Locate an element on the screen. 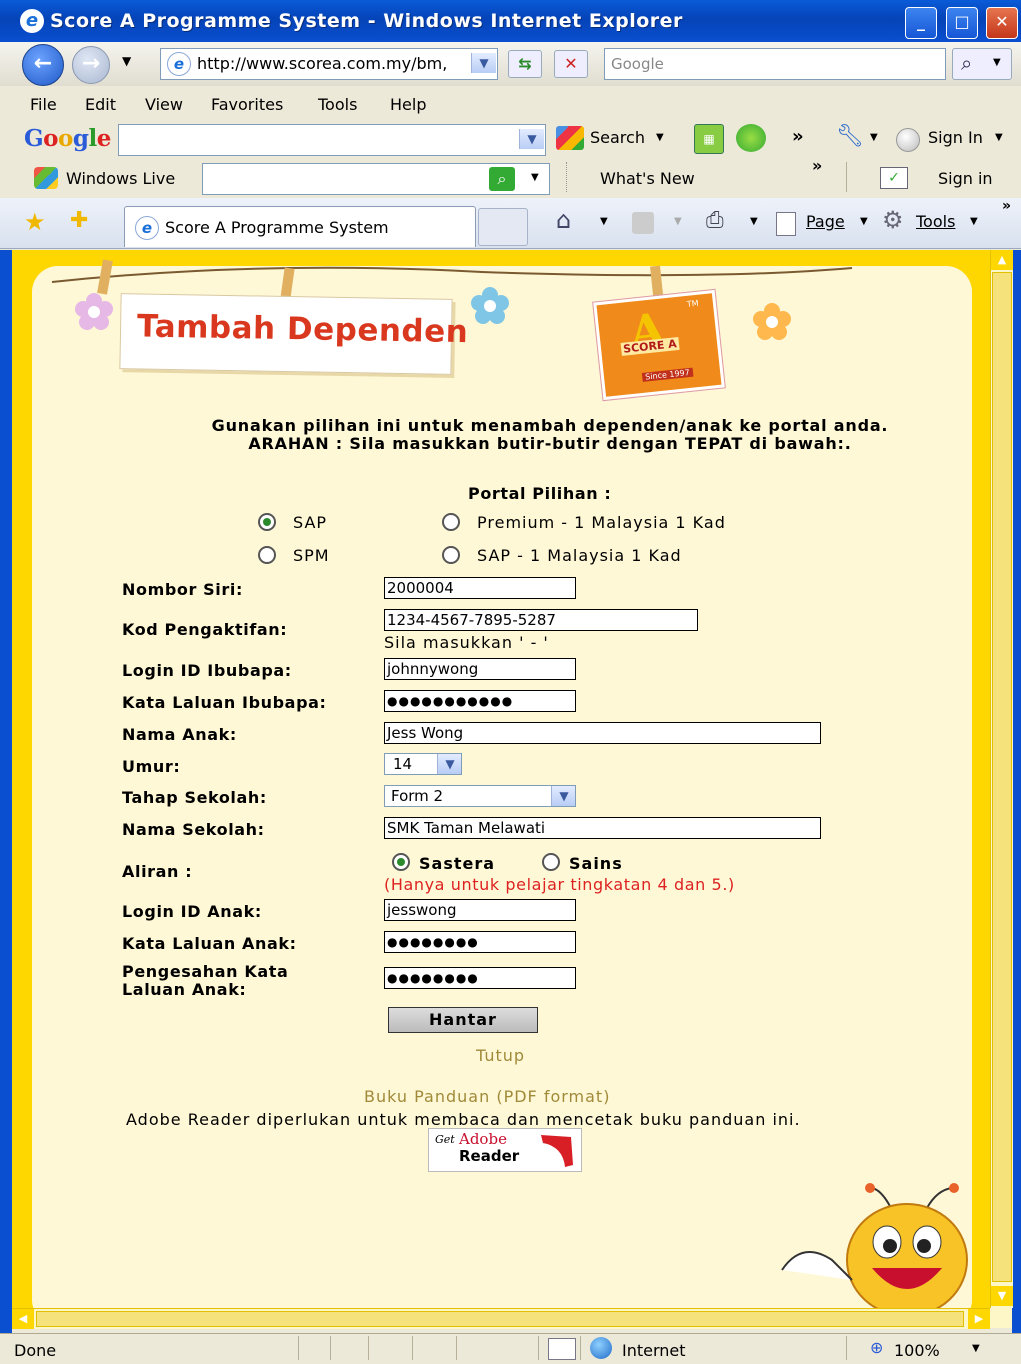 The width and height of the screenshot is (1021, 1364). aliran-radio-sastera is located at coordinates (401, 862).